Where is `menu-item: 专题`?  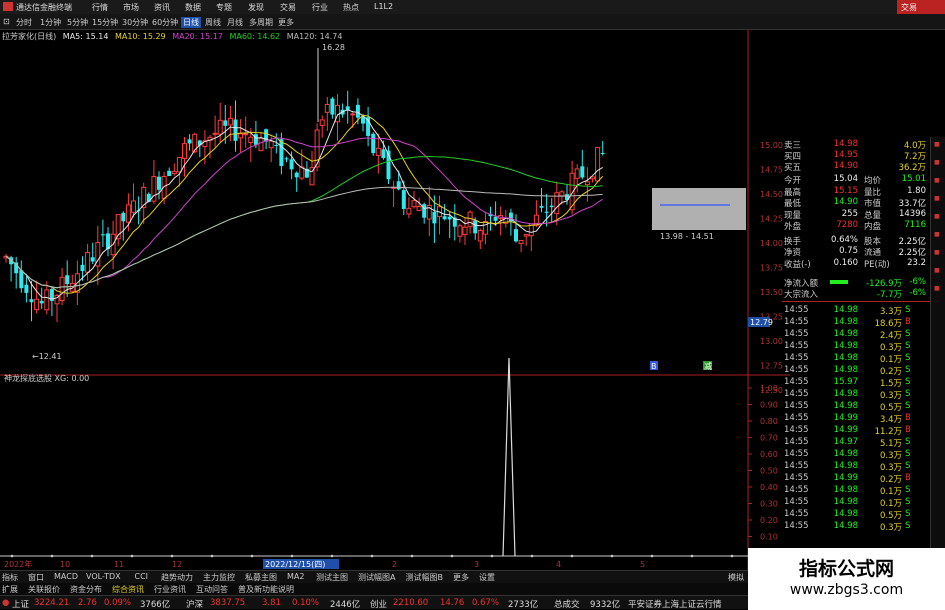 menu-item: 专题 is located at coordinates (224, 7).